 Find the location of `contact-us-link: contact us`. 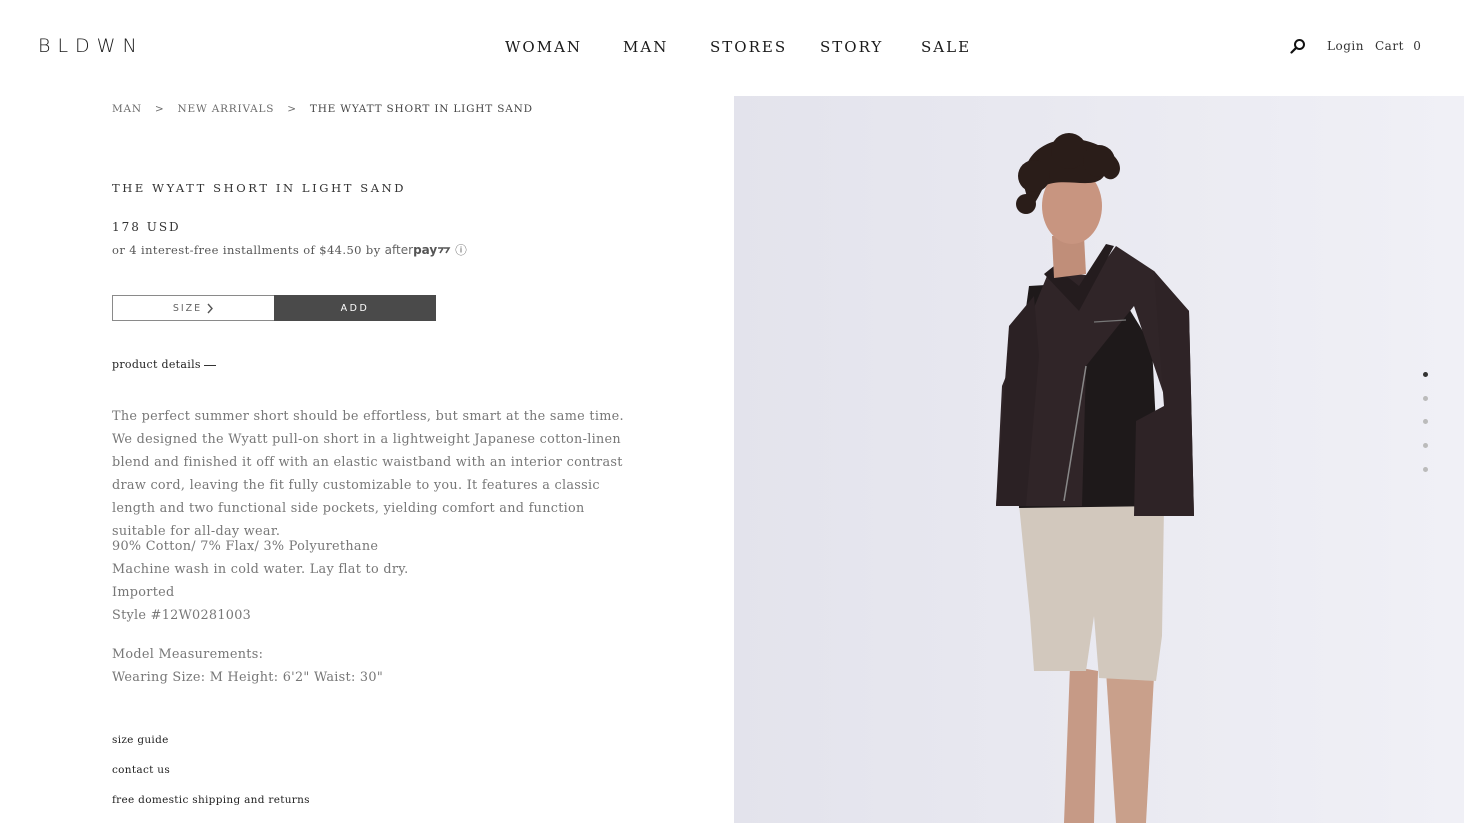

contact-us-link: contact us is located at coordinates (141, 770).